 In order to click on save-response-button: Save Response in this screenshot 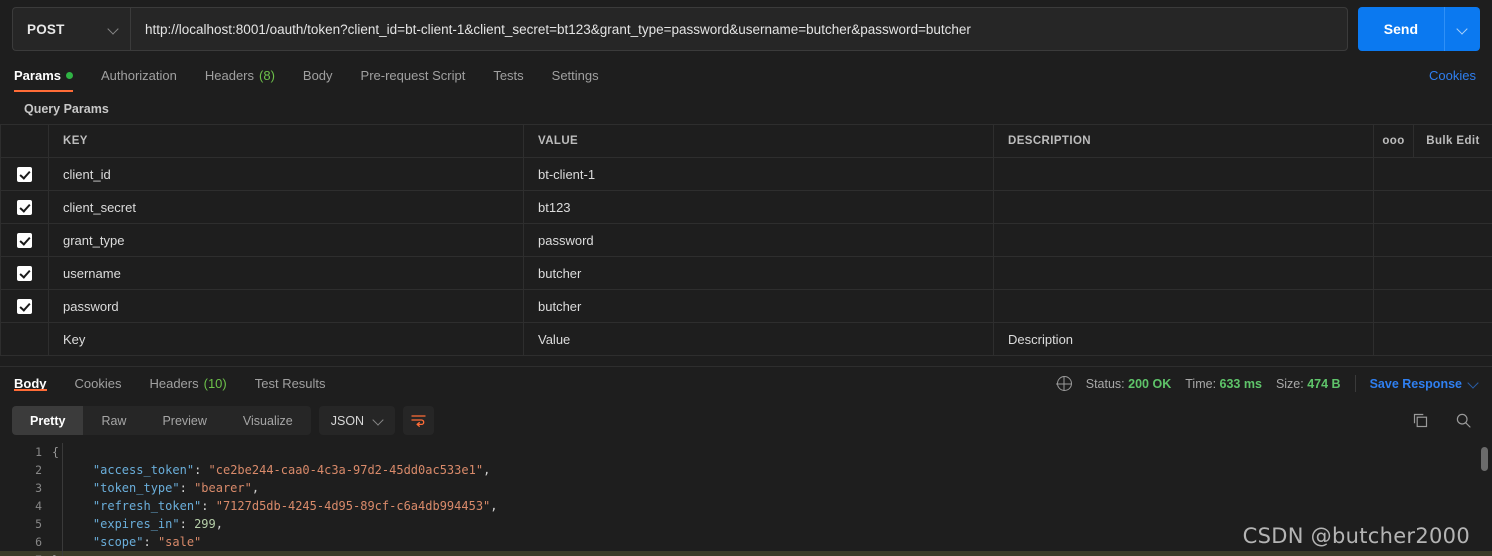, I will do `click(1424, 384)`.